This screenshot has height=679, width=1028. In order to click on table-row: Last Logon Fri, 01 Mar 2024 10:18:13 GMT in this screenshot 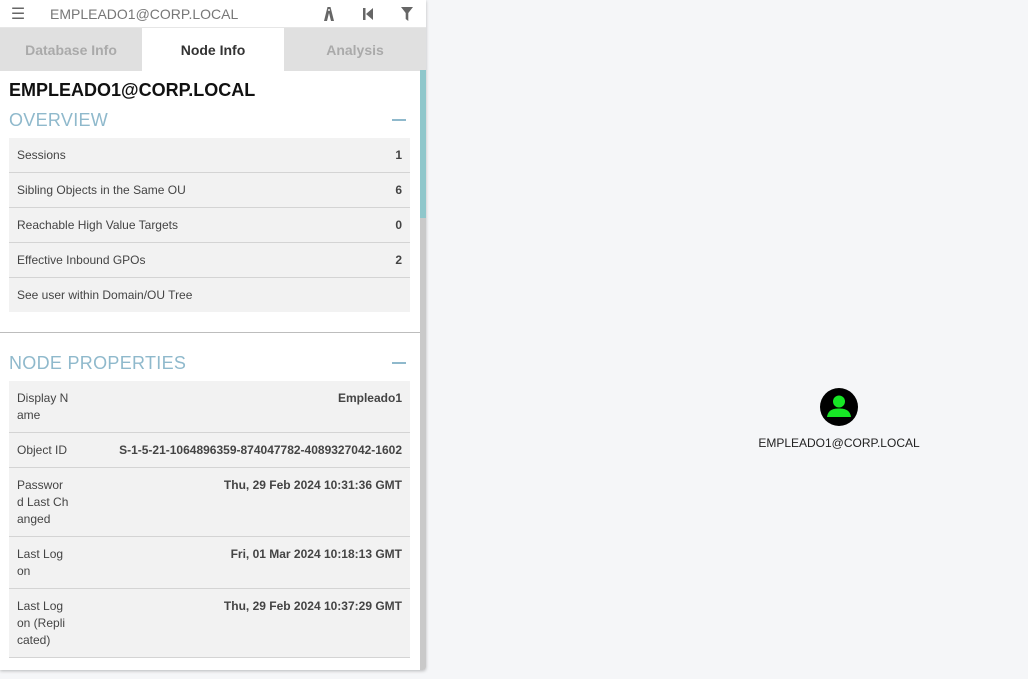, I will do `click(209, 563)`.